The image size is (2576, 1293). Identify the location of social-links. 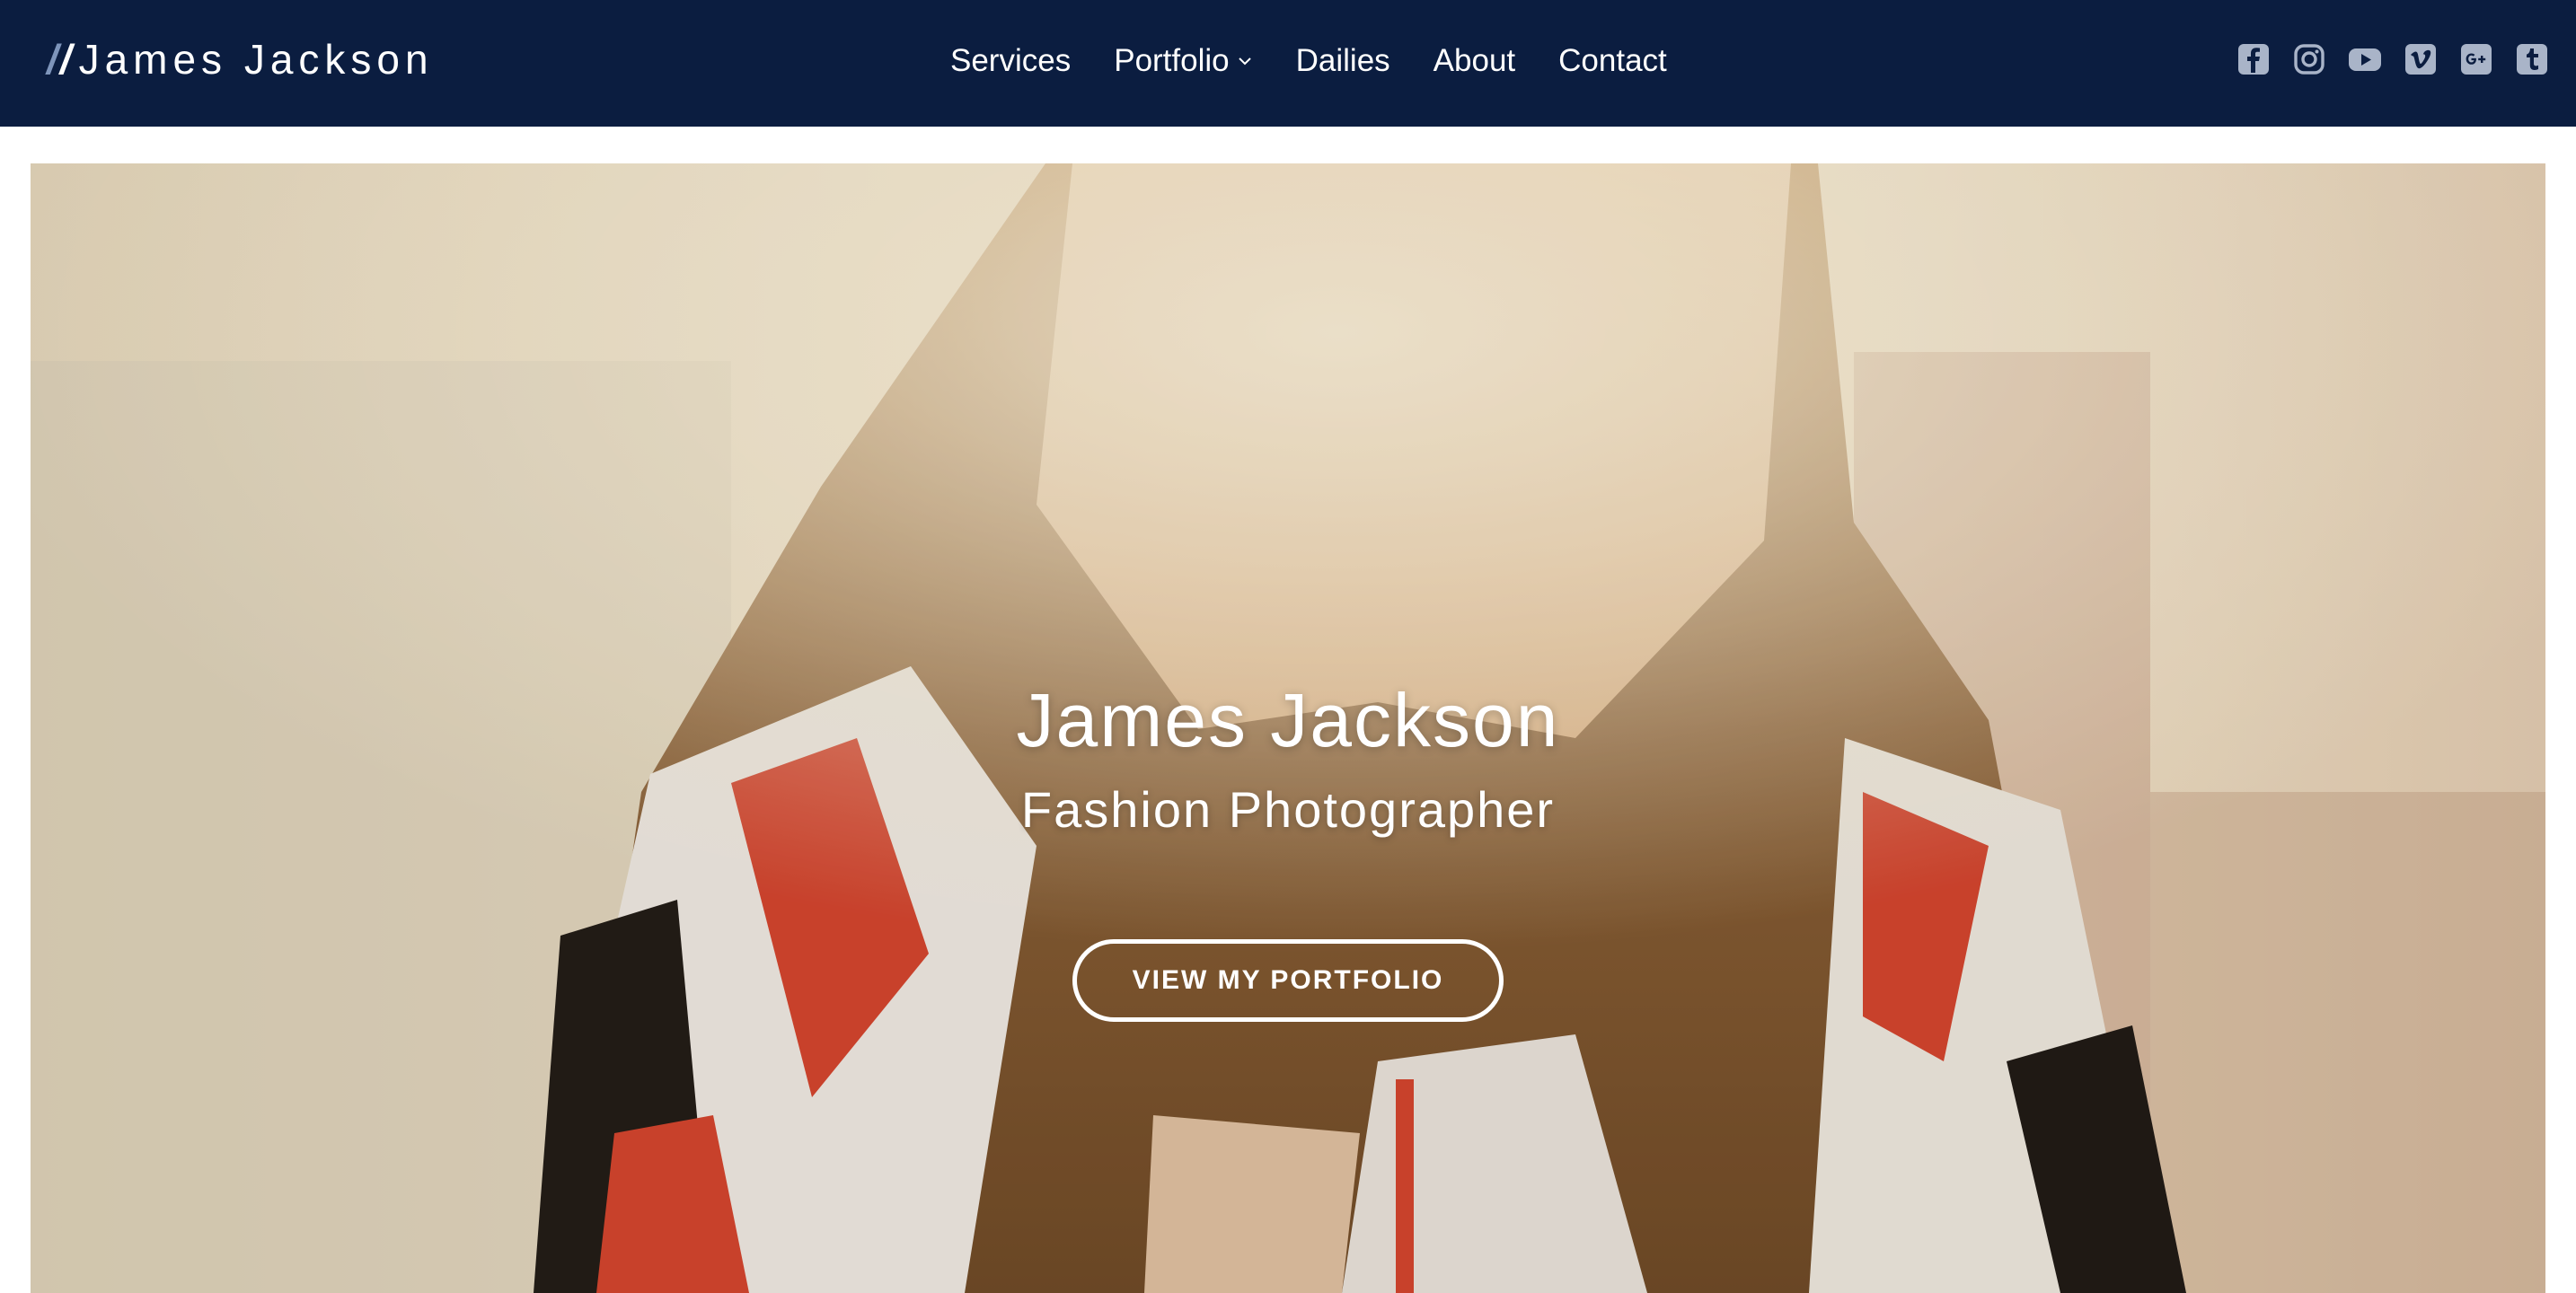
(2382, 59).